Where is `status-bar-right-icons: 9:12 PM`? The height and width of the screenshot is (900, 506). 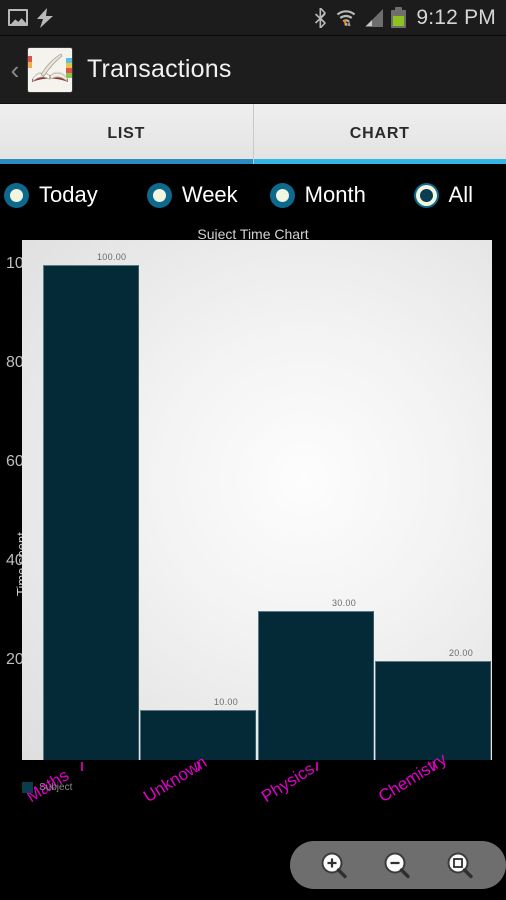
status-bar-right-icons: 9:12 PM is located at coordinates (405, 18).